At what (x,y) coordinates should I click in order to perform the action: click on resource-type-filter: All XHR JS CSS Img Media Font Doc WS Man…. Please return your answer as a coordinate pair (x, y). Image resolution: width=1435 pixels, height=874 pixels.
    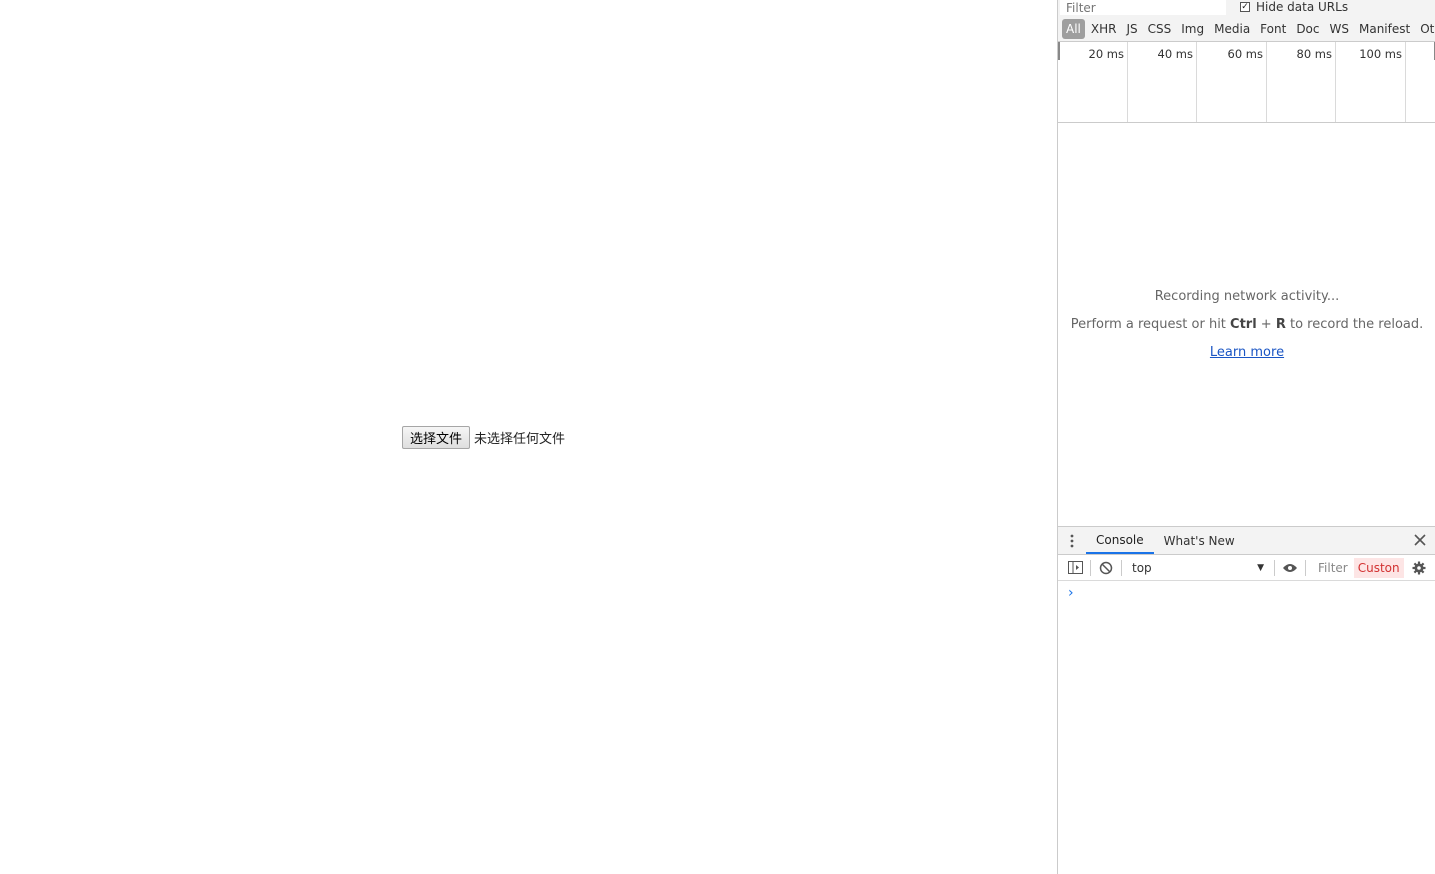
    Looking at the image, I should click on (1246, 29).